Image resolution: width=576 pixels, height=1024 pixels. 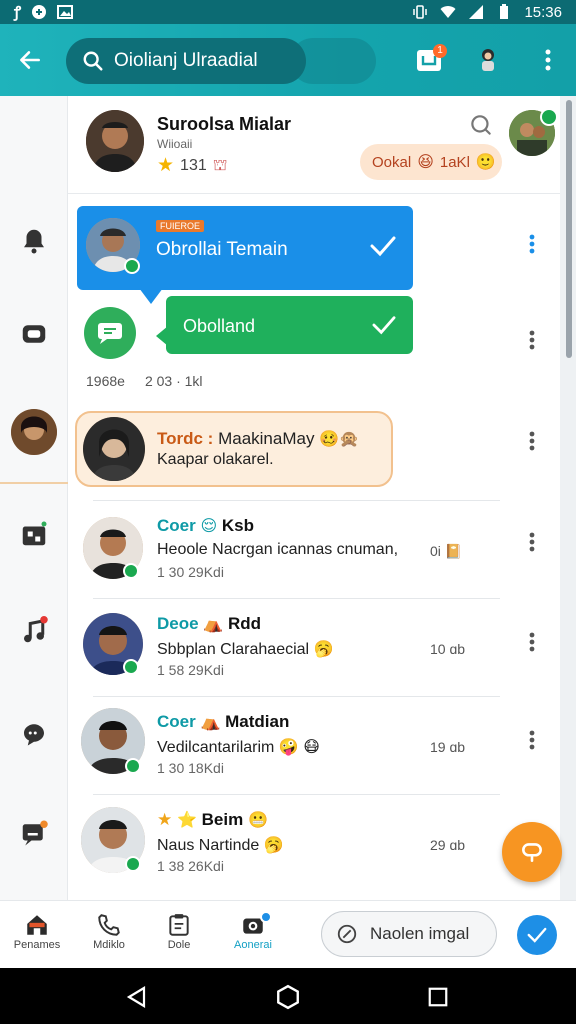 I want to click on star-icon: ★, so click(x=165, y=819).